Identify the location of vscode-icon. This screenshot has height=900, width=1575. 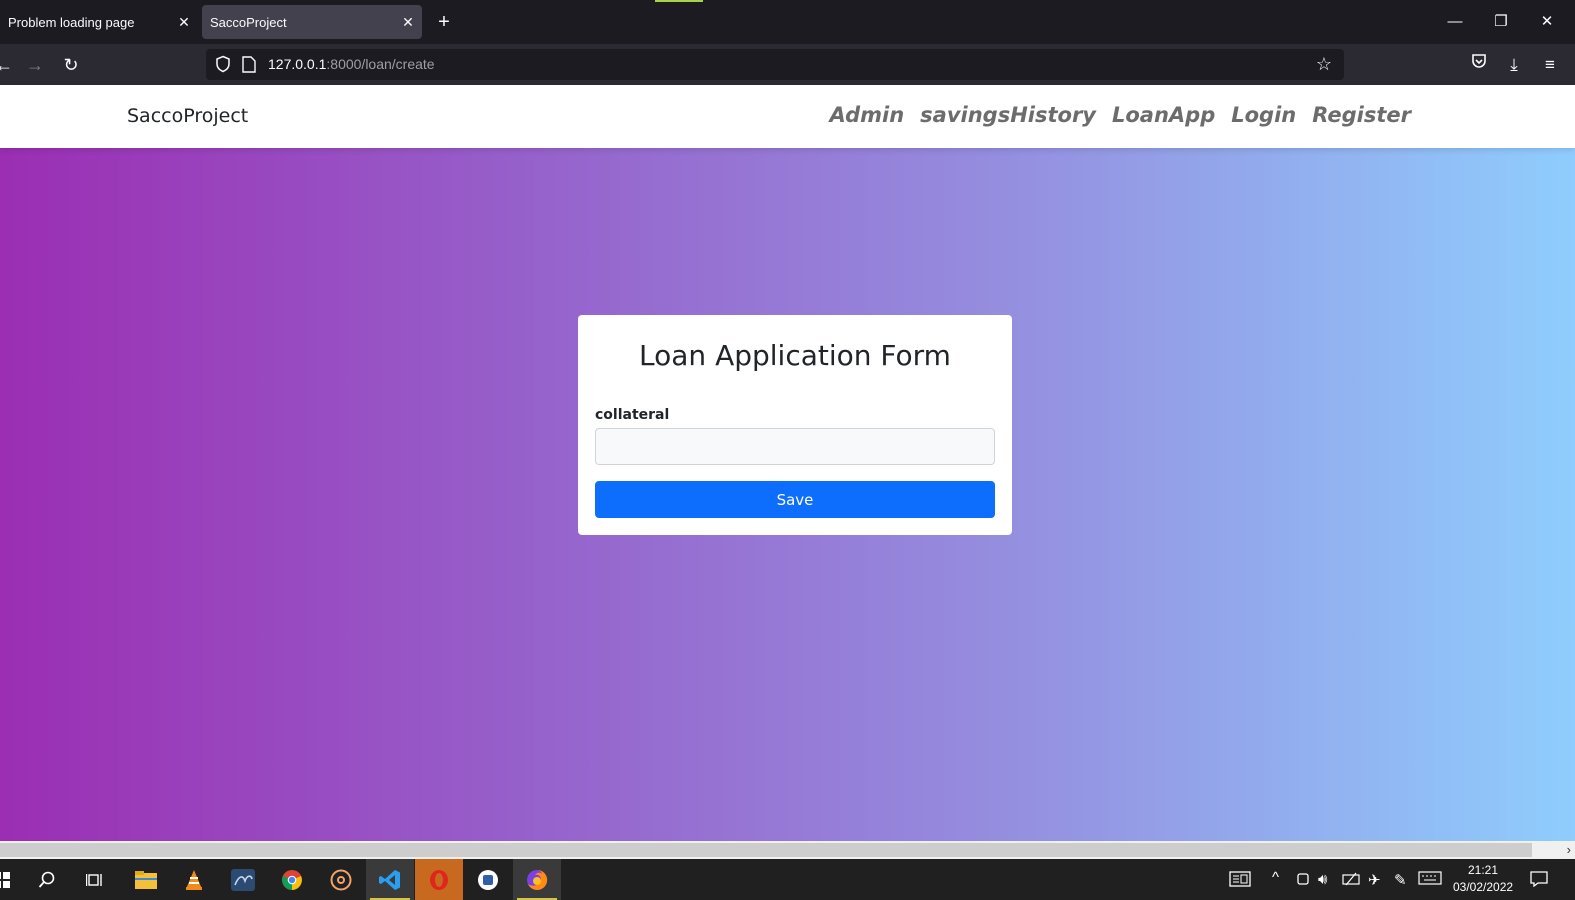
(390, 879).